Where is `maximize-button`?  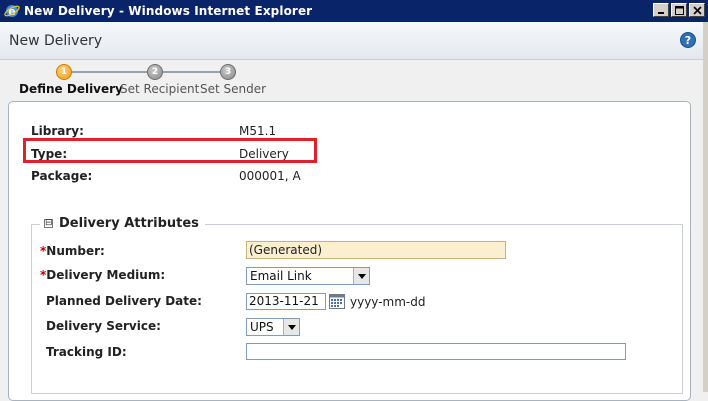 maximize-button is located at coordinates (679, 10).